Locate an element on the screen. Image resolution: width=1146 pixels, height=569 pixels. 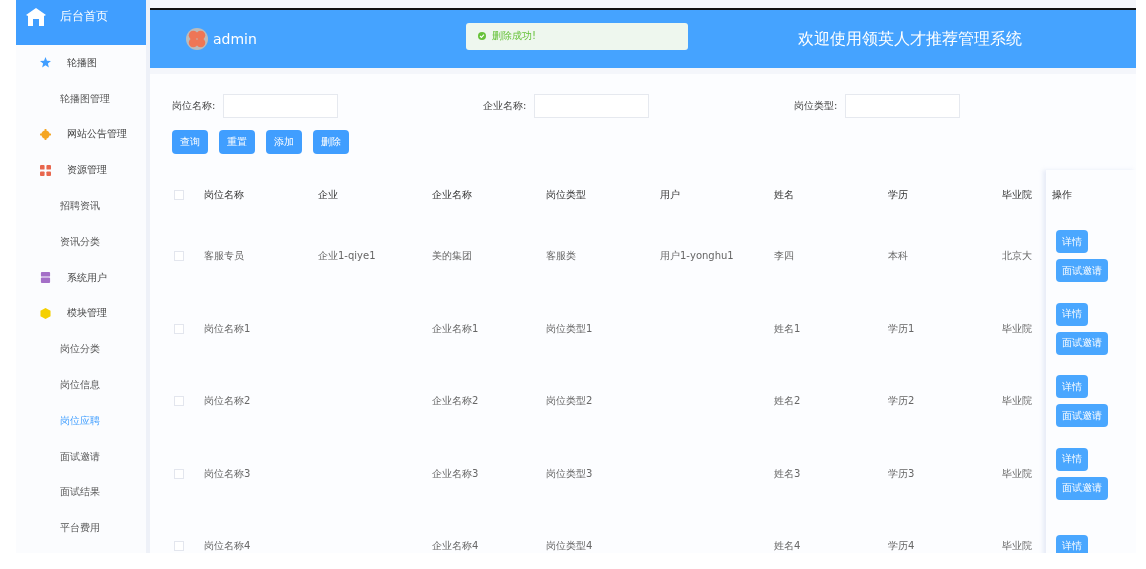
hexagon-icon is located at coordinates (45, 313).